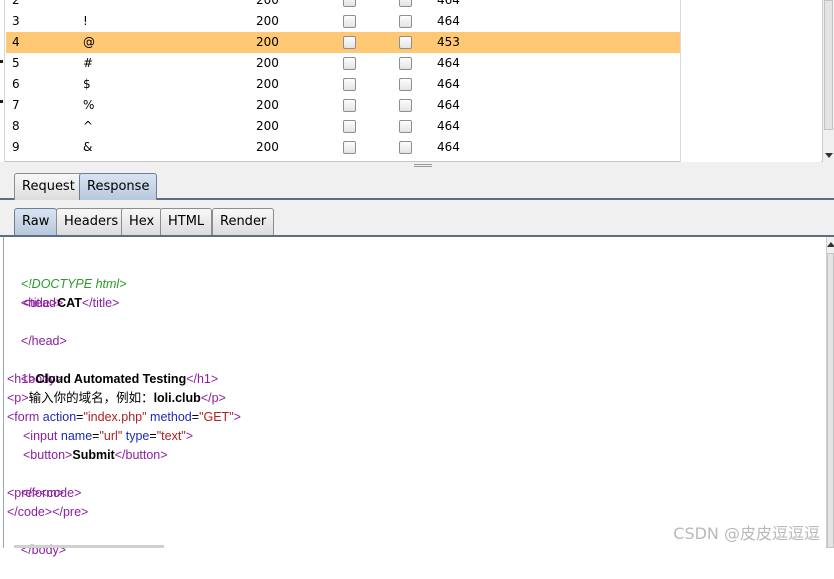 This screenshot has height=579, width=834. Describe the element at coordinates (89, 105) in the screenshot. I see `row-payload: %` at that location.